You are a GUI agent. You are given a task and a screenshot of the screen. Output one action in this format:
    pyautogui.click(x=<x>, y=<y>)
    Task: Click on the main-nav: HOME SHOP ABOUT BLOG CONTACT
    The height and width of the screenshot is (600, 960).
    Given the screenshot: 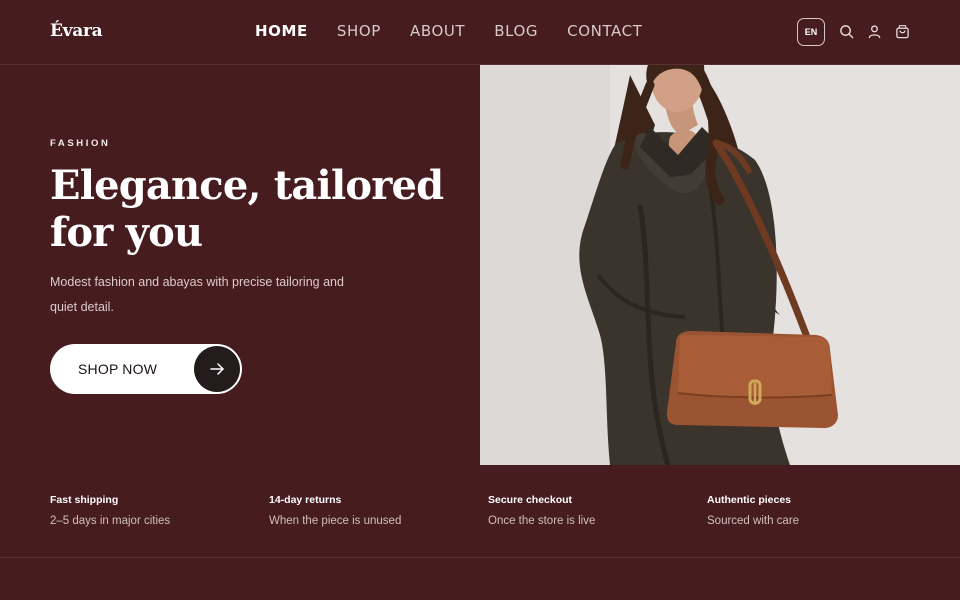 What is the action you would take?
    pyautogui.click(x=449, y=31)
    